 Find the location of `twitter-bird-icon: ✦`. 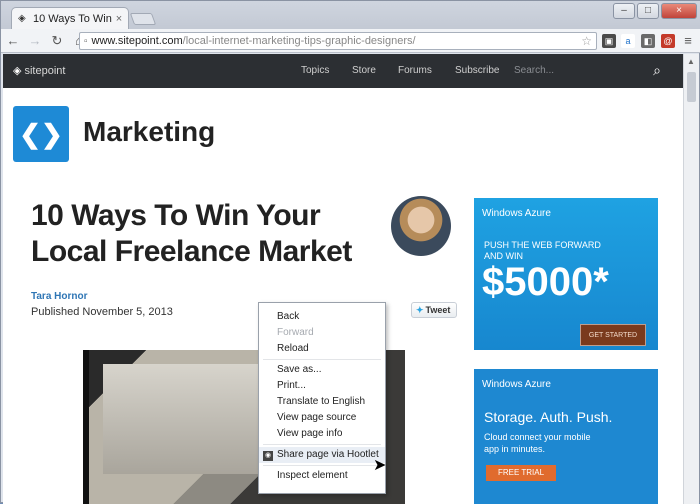

twitter-bird-icon: ✦ is located at coordinates (420, 310).